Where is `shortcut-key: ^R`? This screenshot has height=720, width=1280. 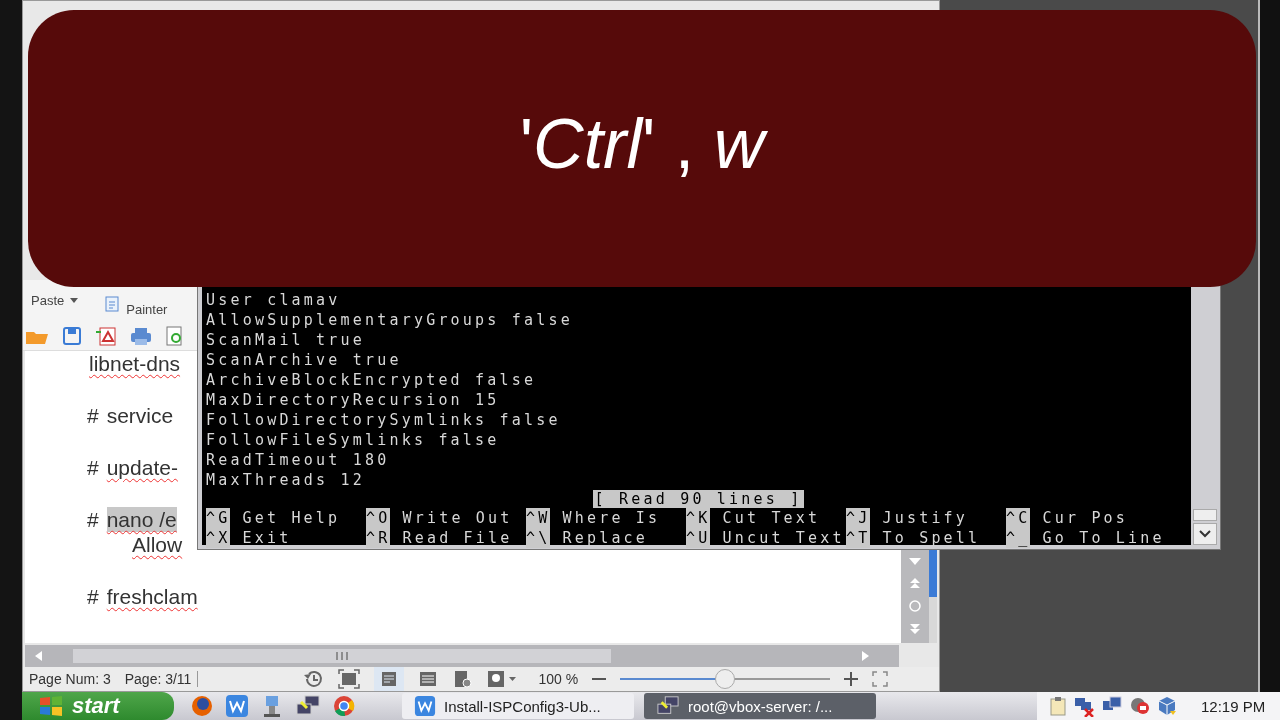
shortcut-key: ^R is located at coordinates (378, 538).